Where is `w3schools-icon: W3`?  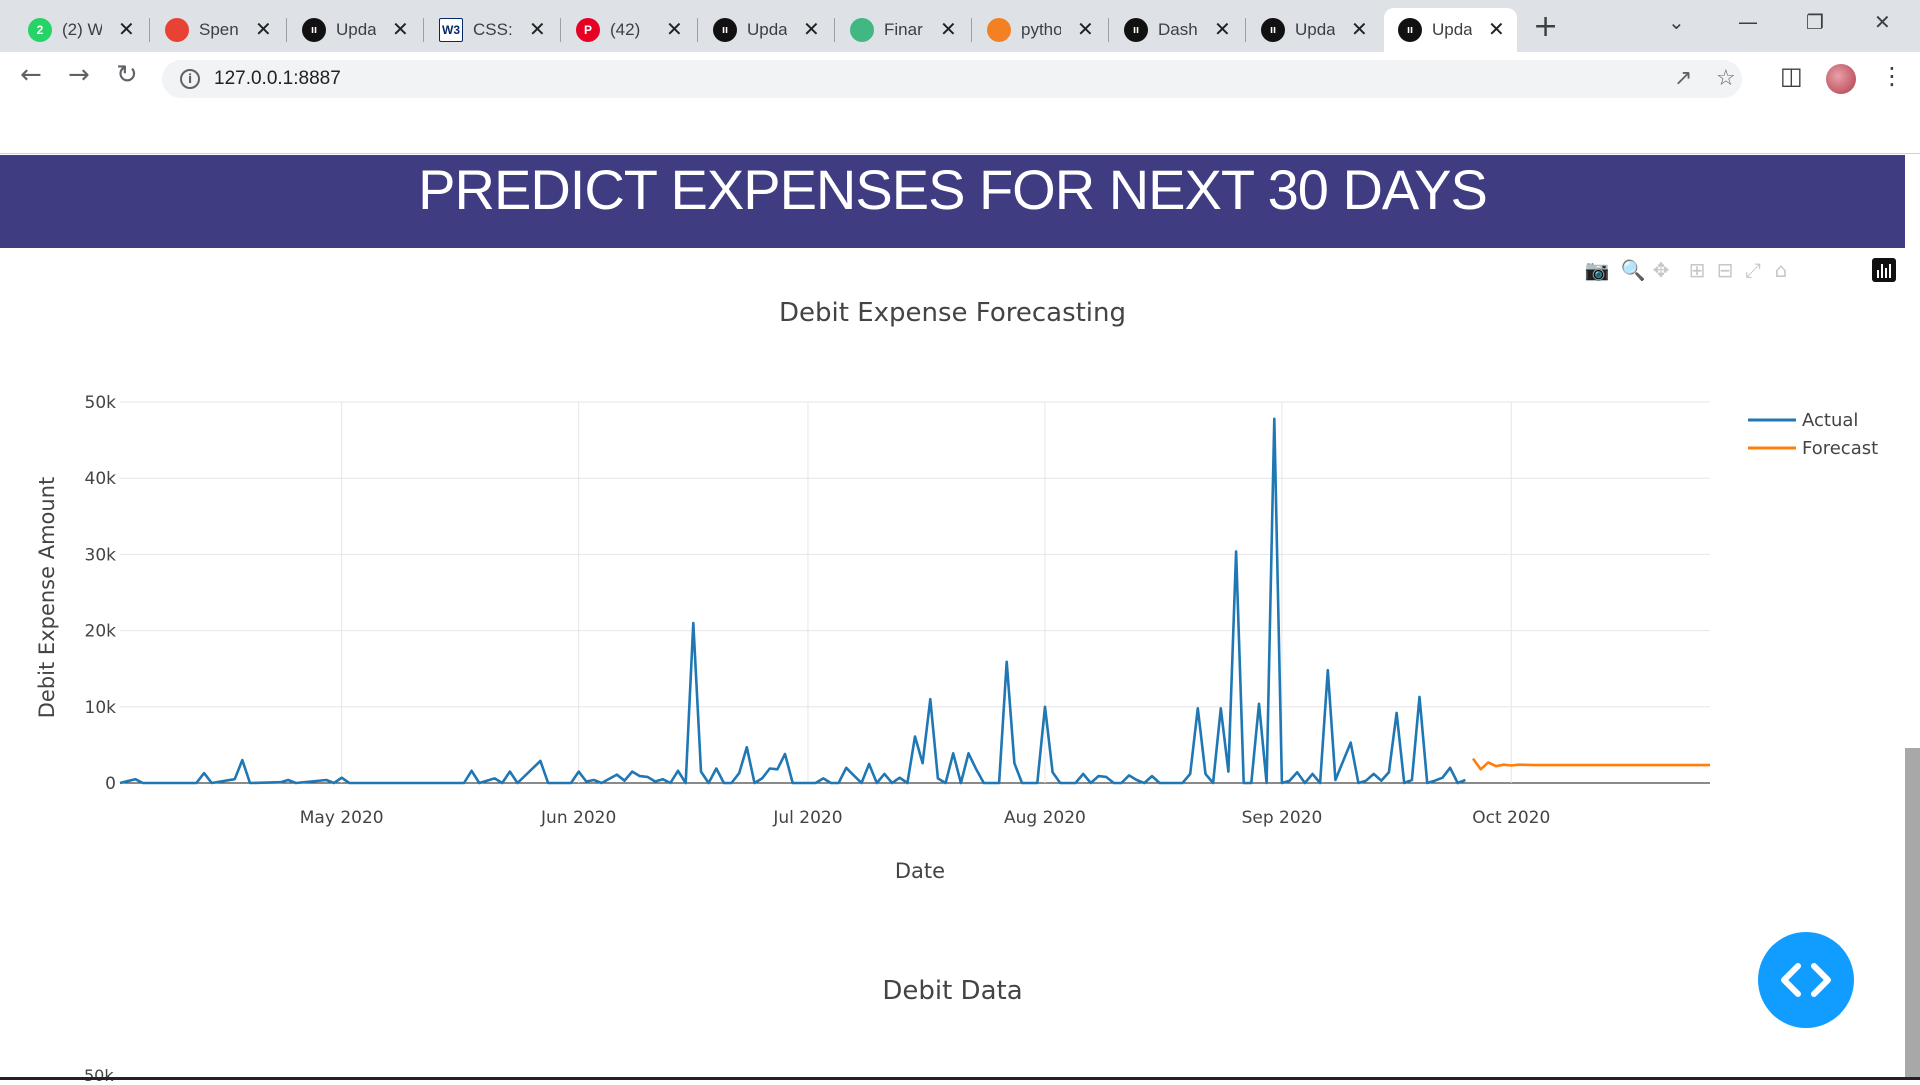 w3schools-icon: W3 is located at coordinates (451, 30).